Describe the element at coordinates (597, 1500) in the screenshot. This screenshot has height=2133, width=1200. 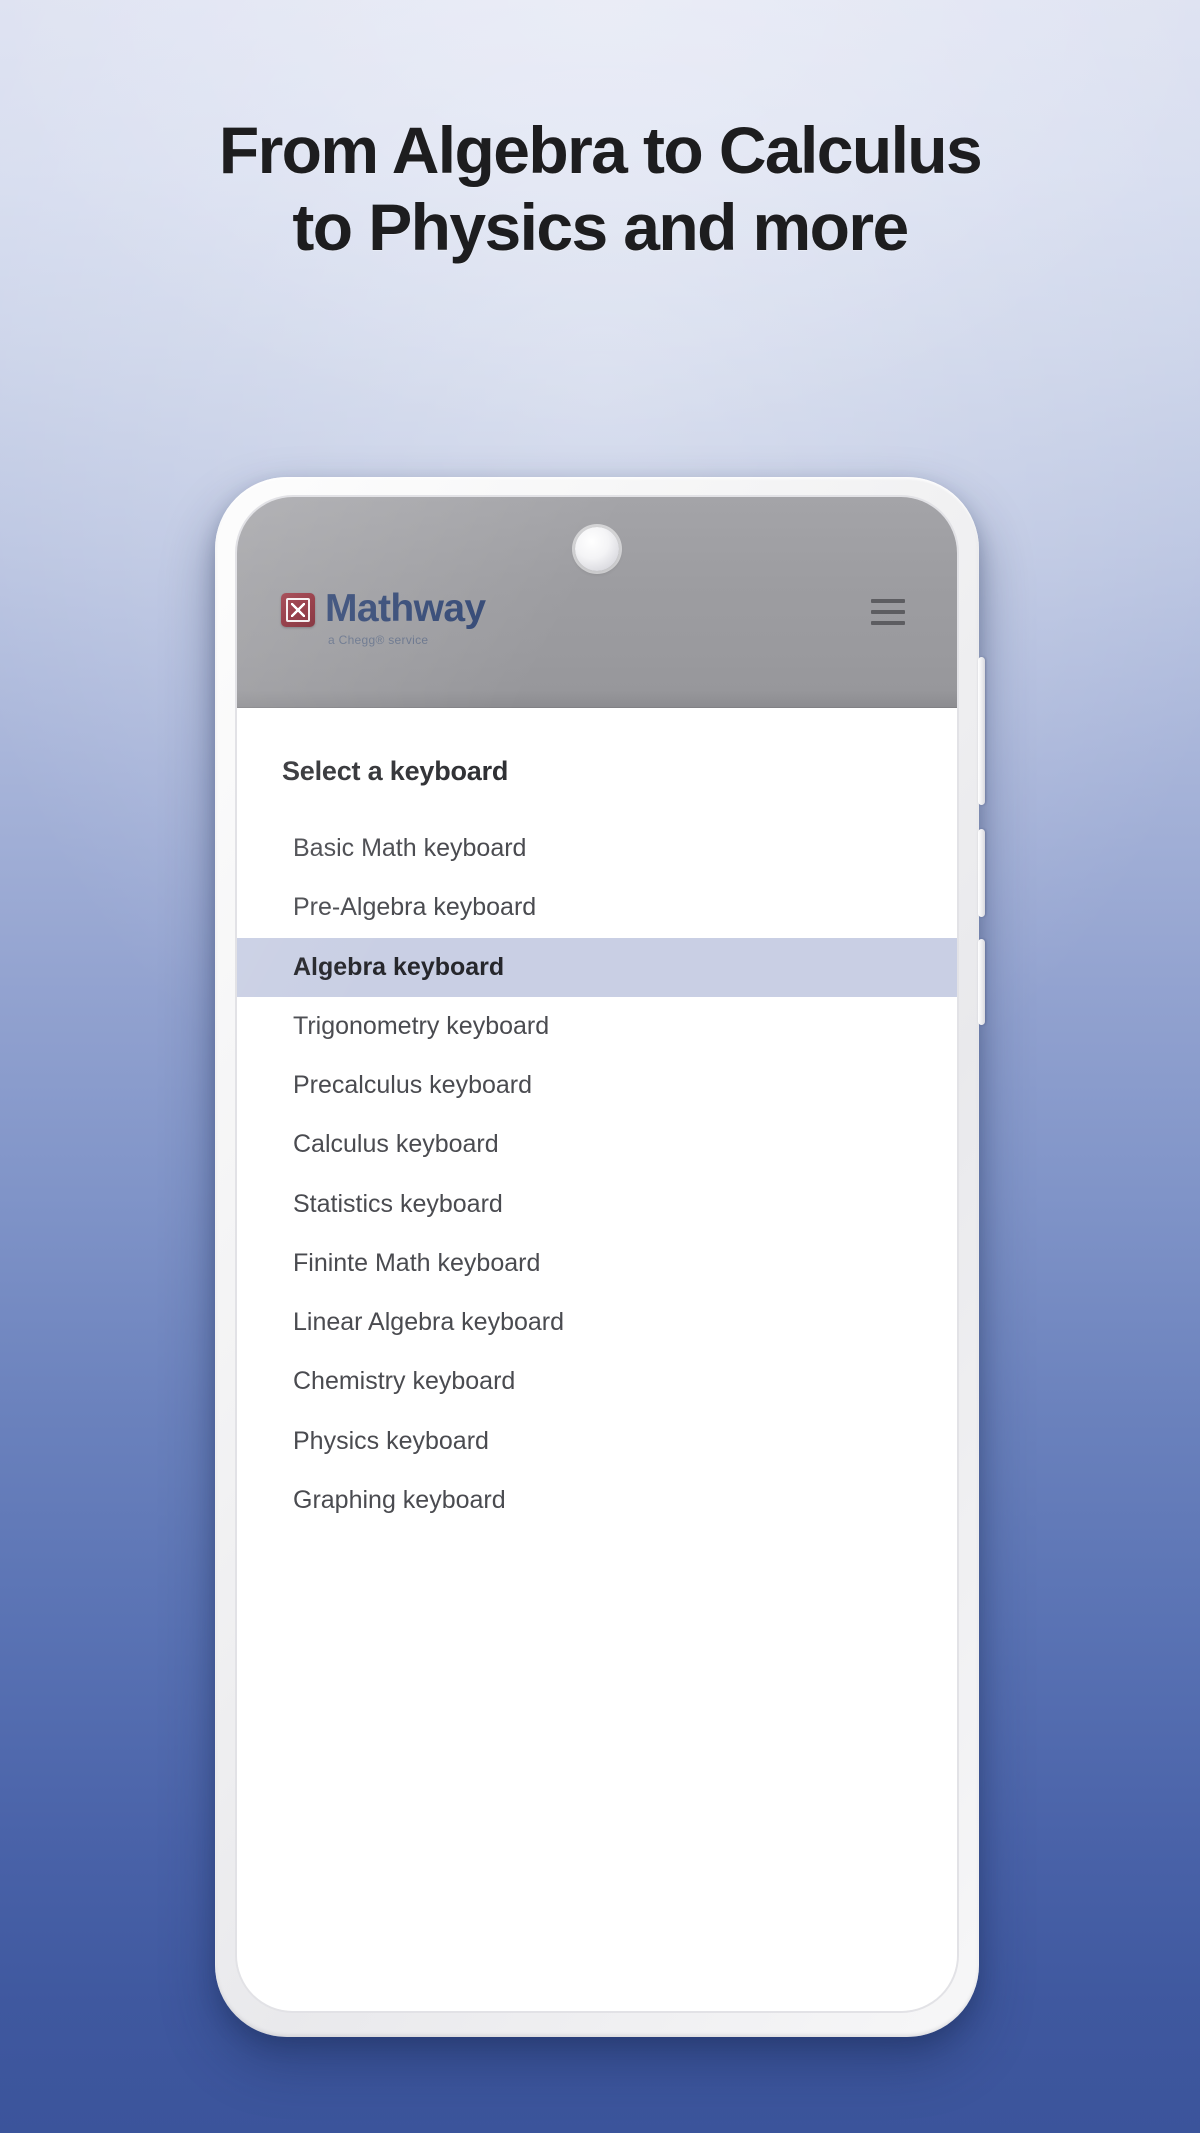
I see `keyboard-list-item: Graphing keyboard` at that location.